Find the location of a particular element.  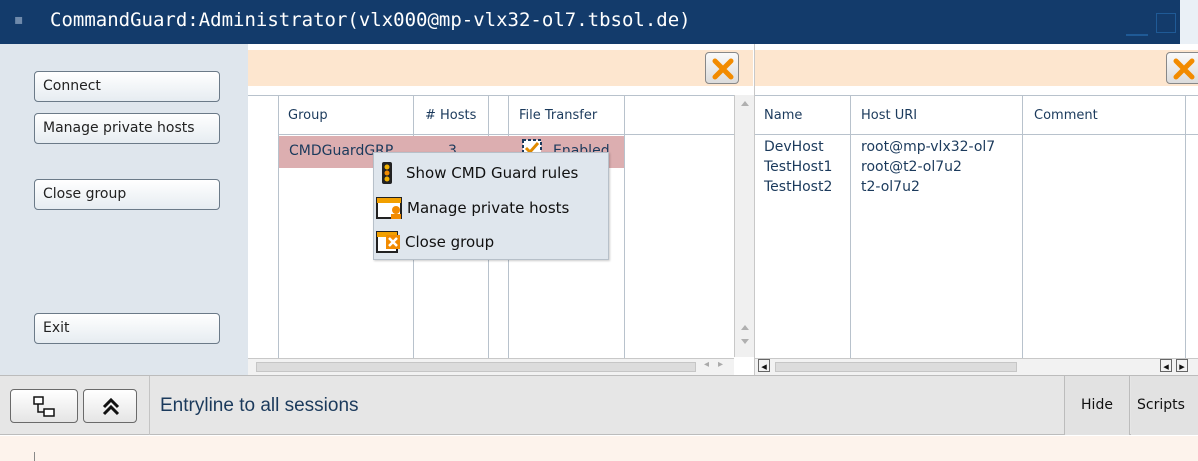

host-name-cell: TestHost2 is located at coordinates (798, 187).